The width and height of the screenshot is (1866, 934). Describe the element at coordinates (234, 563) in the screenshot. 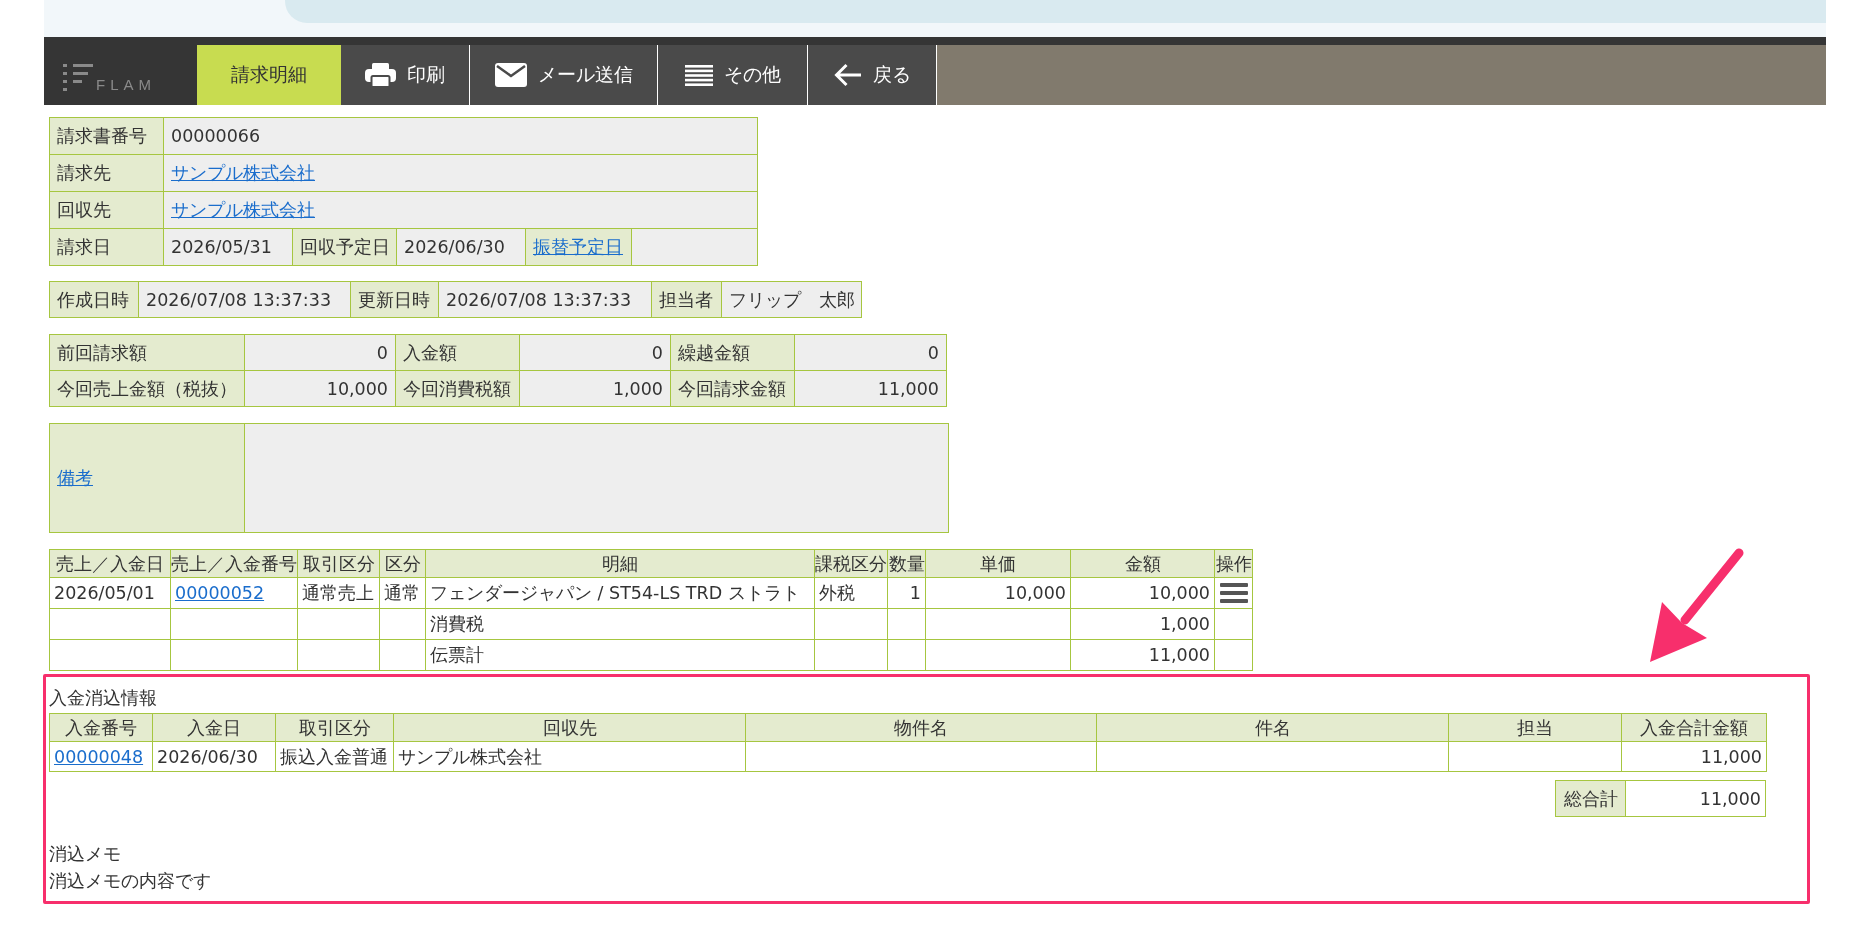

I see `column-header: 売上／入金番号` at that location.